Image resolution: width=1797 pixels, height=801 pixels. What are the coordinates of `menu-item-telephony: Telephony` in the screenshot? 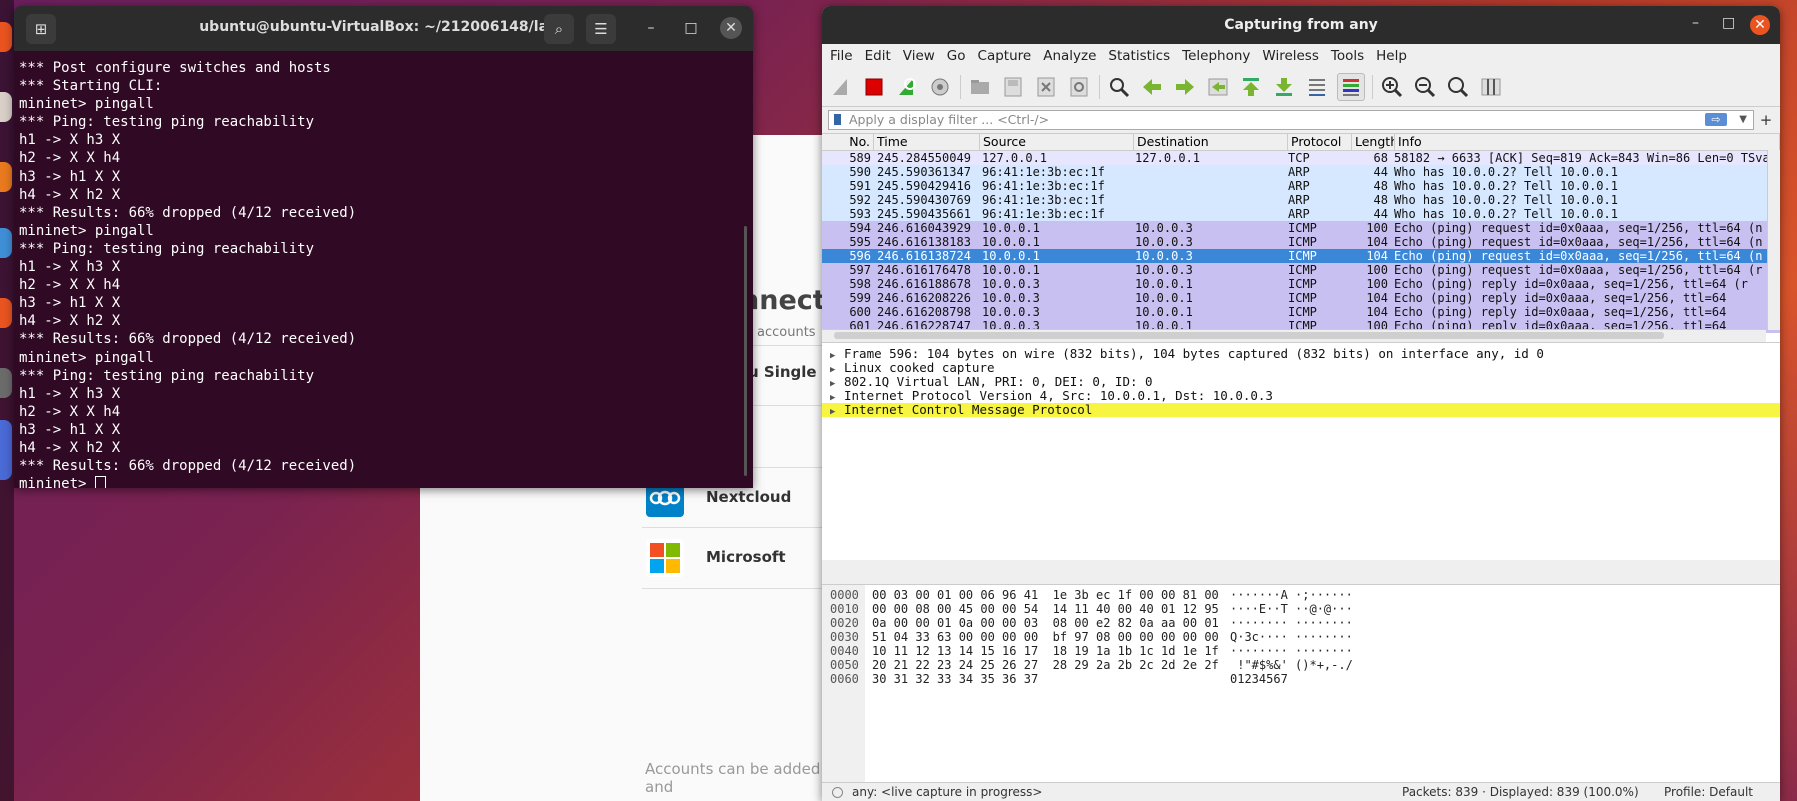 It's located at (1216, 56).